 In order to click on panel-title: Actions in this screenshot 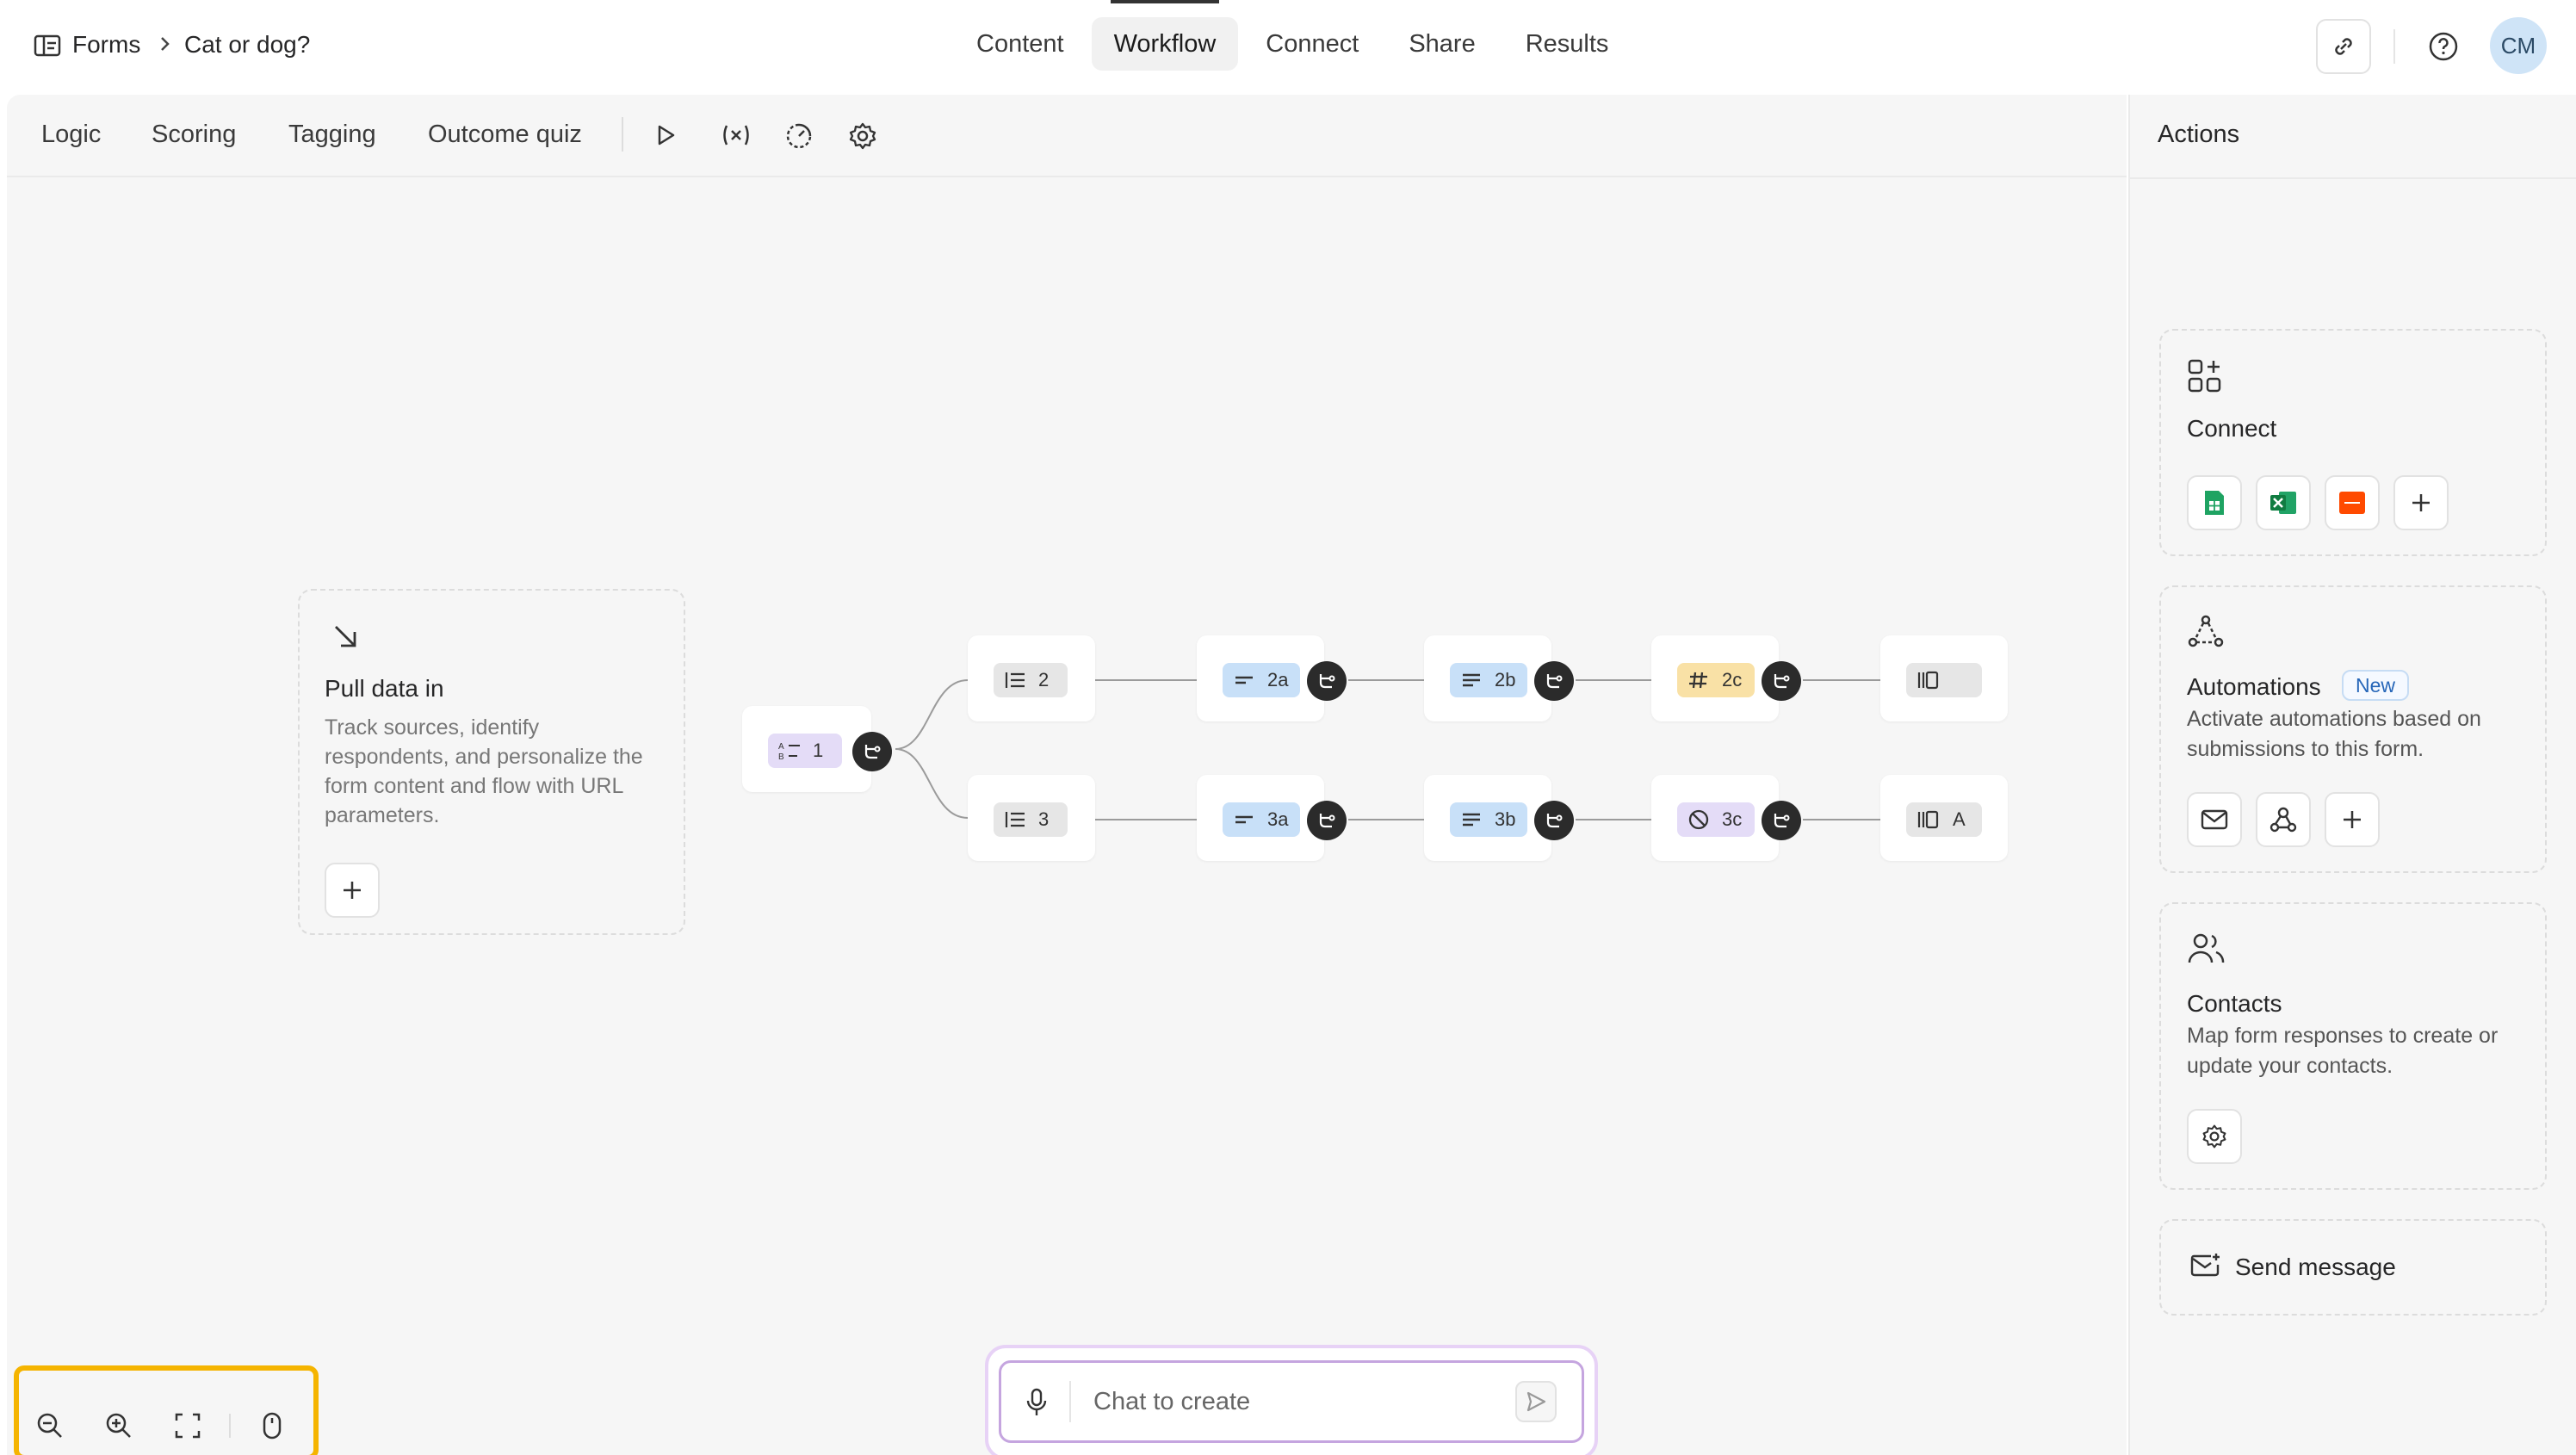, I will do `click(2199, 134)`.